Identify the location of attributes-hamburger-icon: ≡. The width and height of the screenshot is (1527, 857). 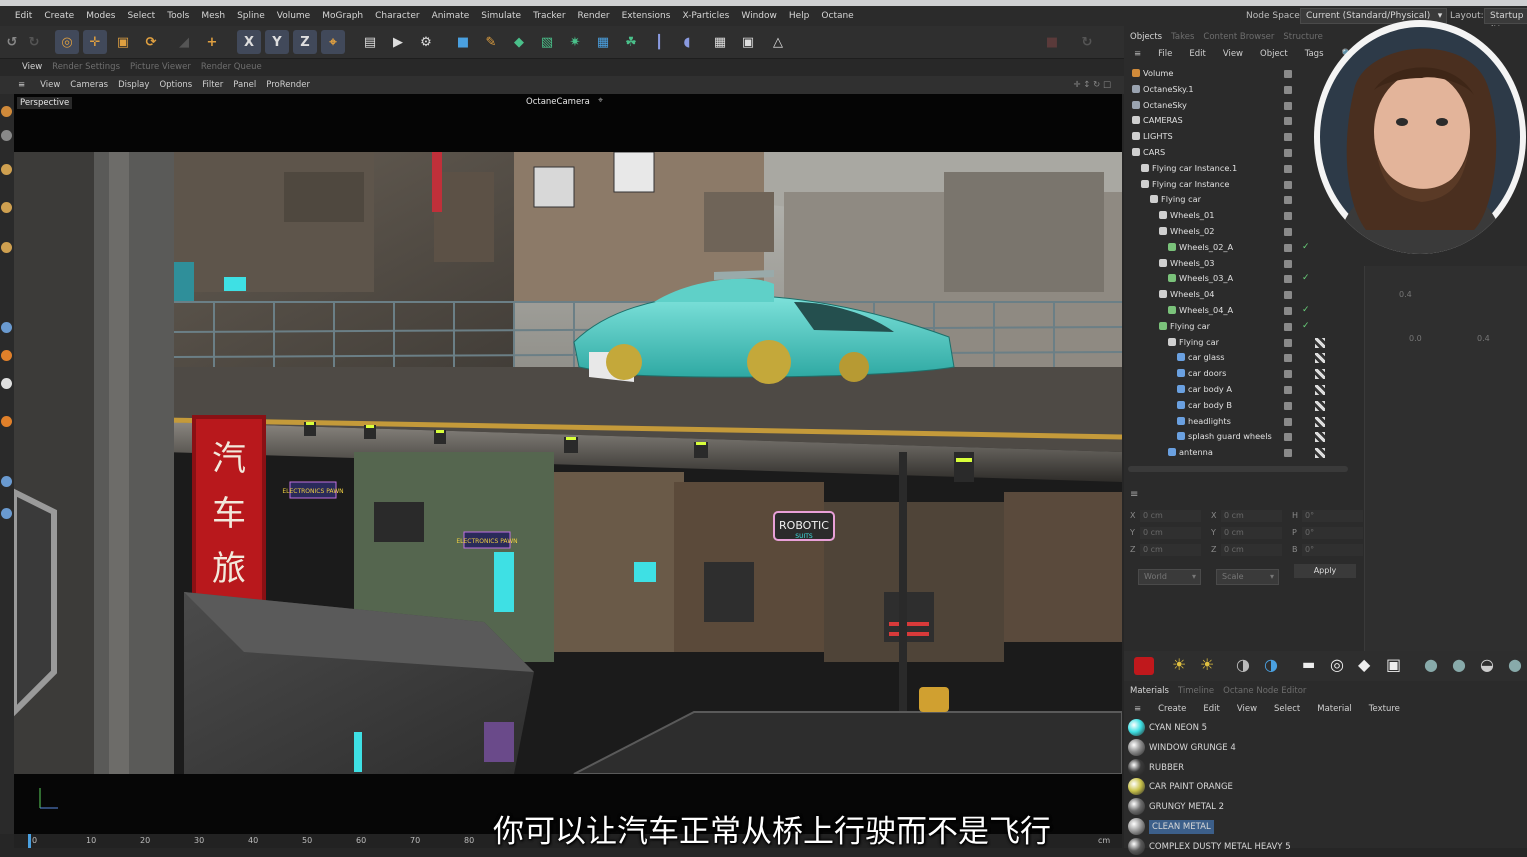
(1134, 494).